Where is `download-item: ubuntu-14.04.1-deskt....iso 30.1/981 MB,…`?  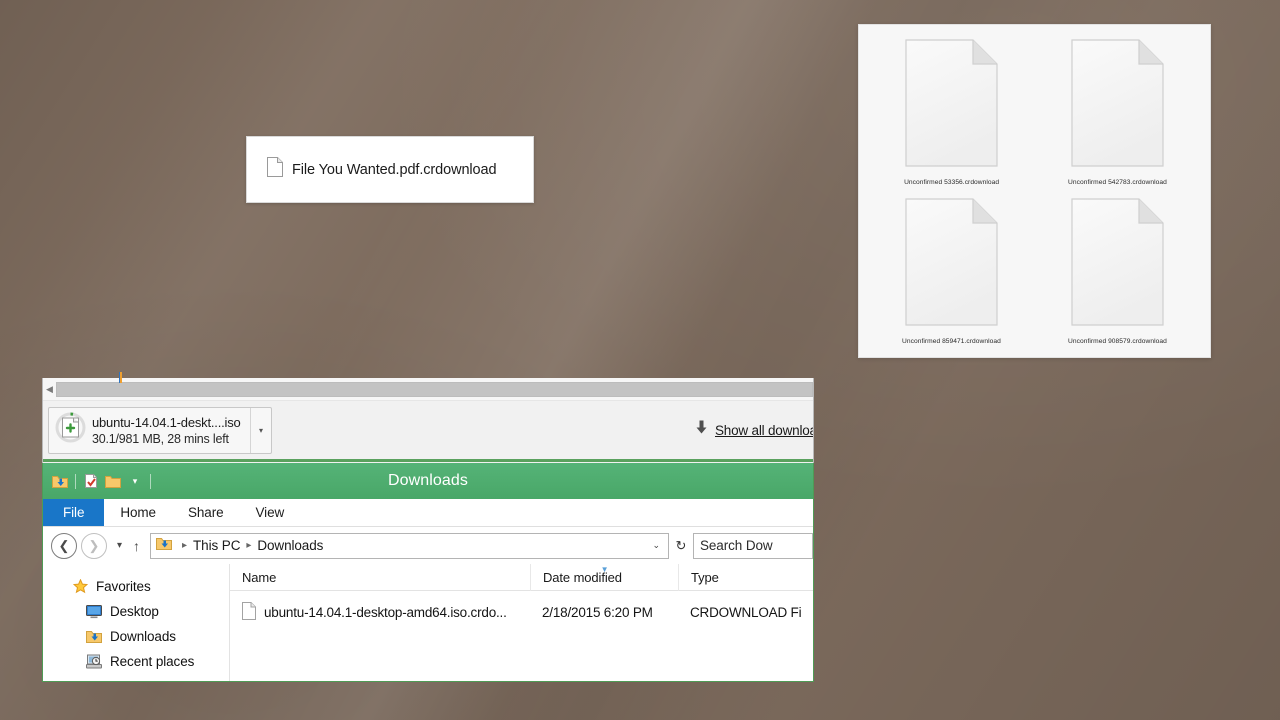
download-item: ubuntu-14.04.1-deskt....iso 30.1/981 MB,… is located at coordinates (160, 430).